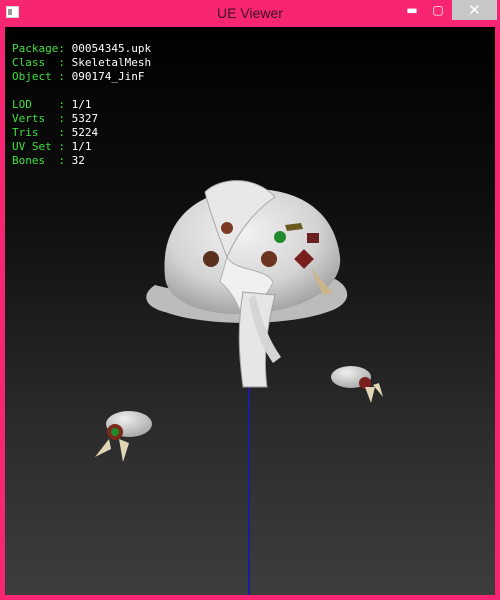 This screenshot has height=600, width=500. I want to click on tassel-mesh-right, so click(357, 384).